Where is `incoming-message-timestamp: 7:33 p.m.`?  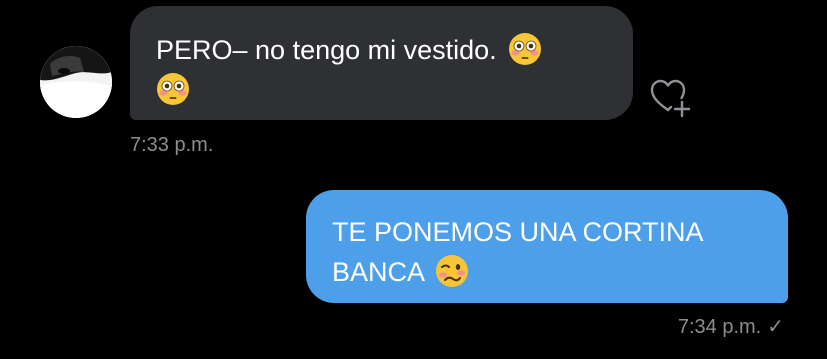
incoming-message-timestamp: 7:33 p.m. is located at coordinates (172, 145).